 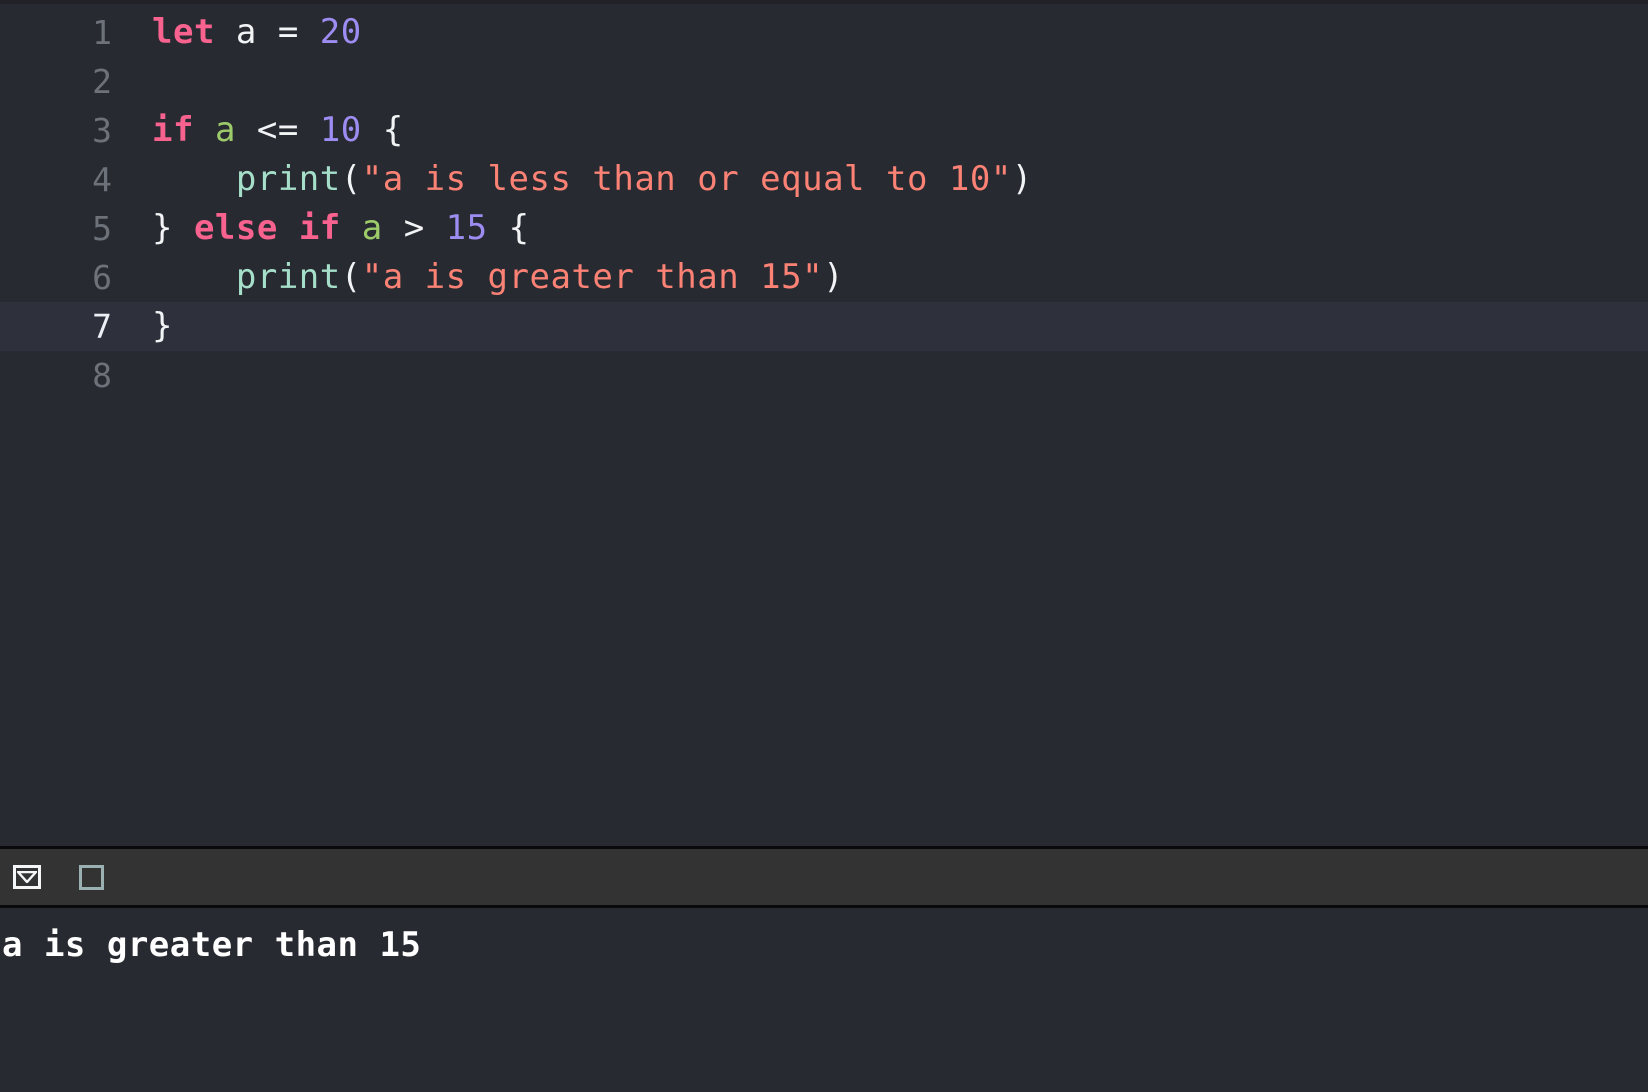 What do you see at coordinates (414, 228) in the screenshot?
I see `code-token-pl: >` at bounding box center [414, 228].